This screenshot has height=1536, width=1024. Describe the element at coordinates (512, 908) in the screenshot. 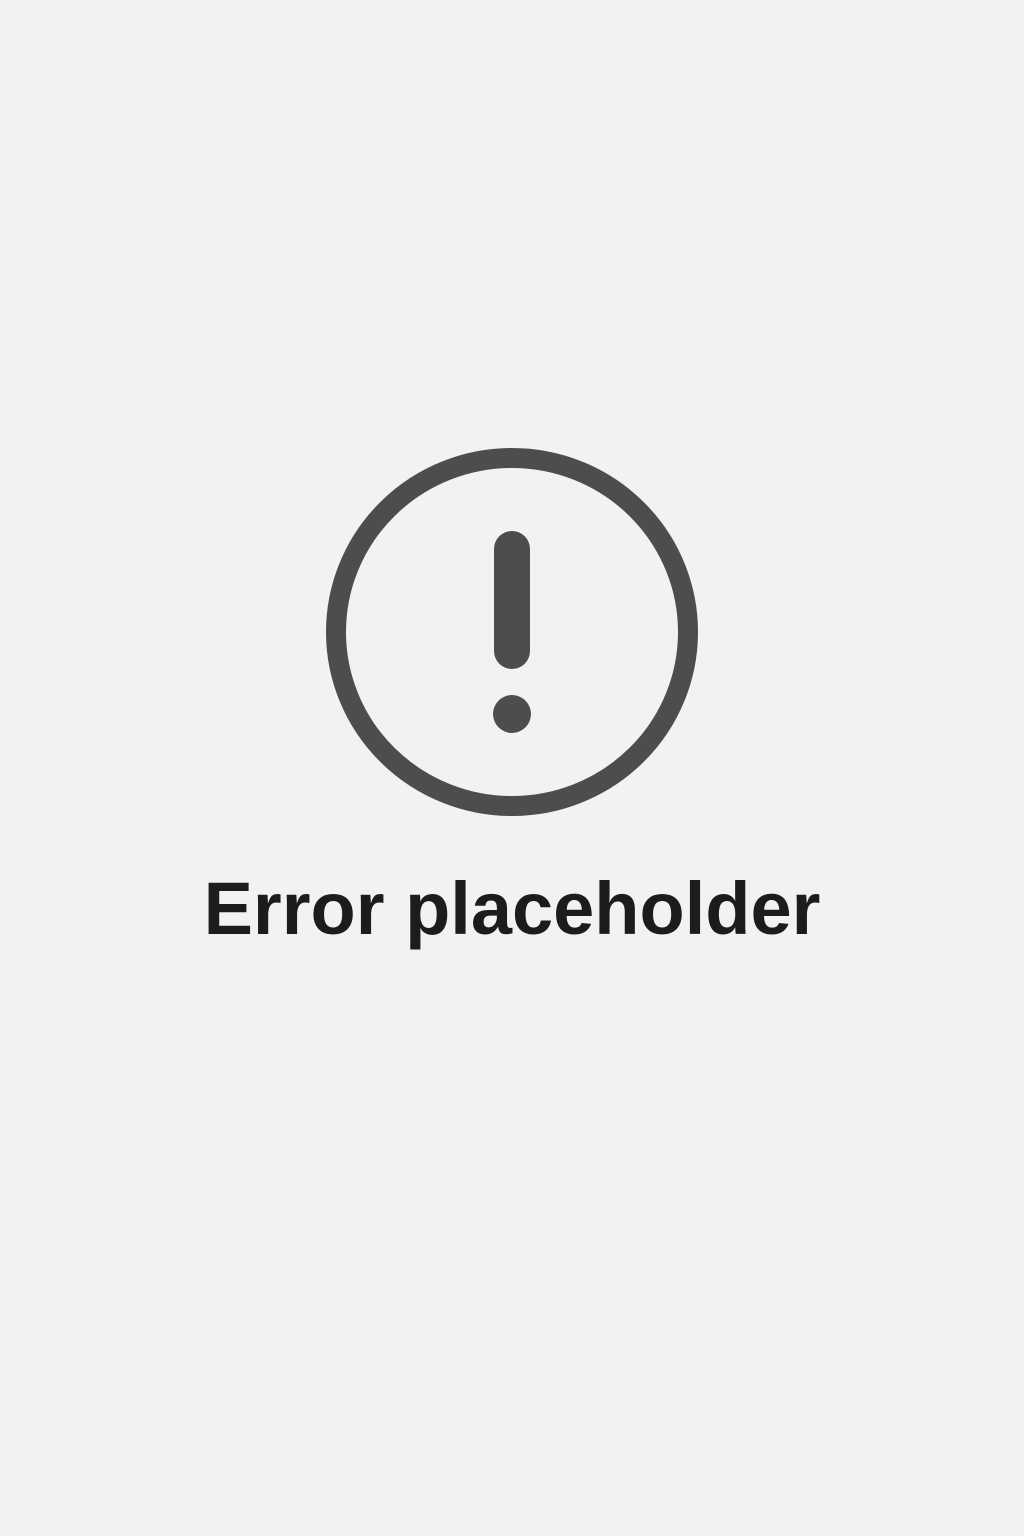

I see `error-title: Error placeholder` at that location.